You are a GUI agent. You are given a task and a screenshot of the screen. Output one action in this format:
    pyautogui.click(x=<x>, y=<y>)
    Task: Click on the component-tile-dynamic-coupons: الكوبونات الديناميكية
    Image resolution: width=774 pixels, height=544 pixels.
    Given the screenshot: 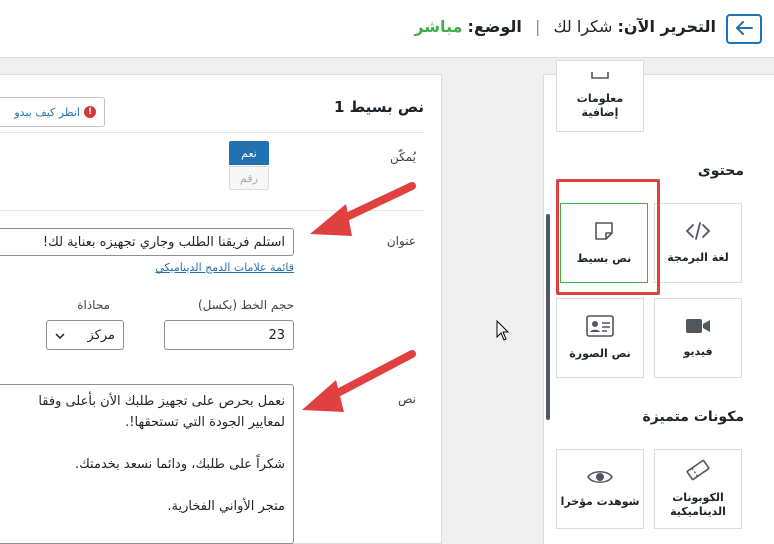 What is the action you would take?
    pyautogui.click(x=698, y=489)
    